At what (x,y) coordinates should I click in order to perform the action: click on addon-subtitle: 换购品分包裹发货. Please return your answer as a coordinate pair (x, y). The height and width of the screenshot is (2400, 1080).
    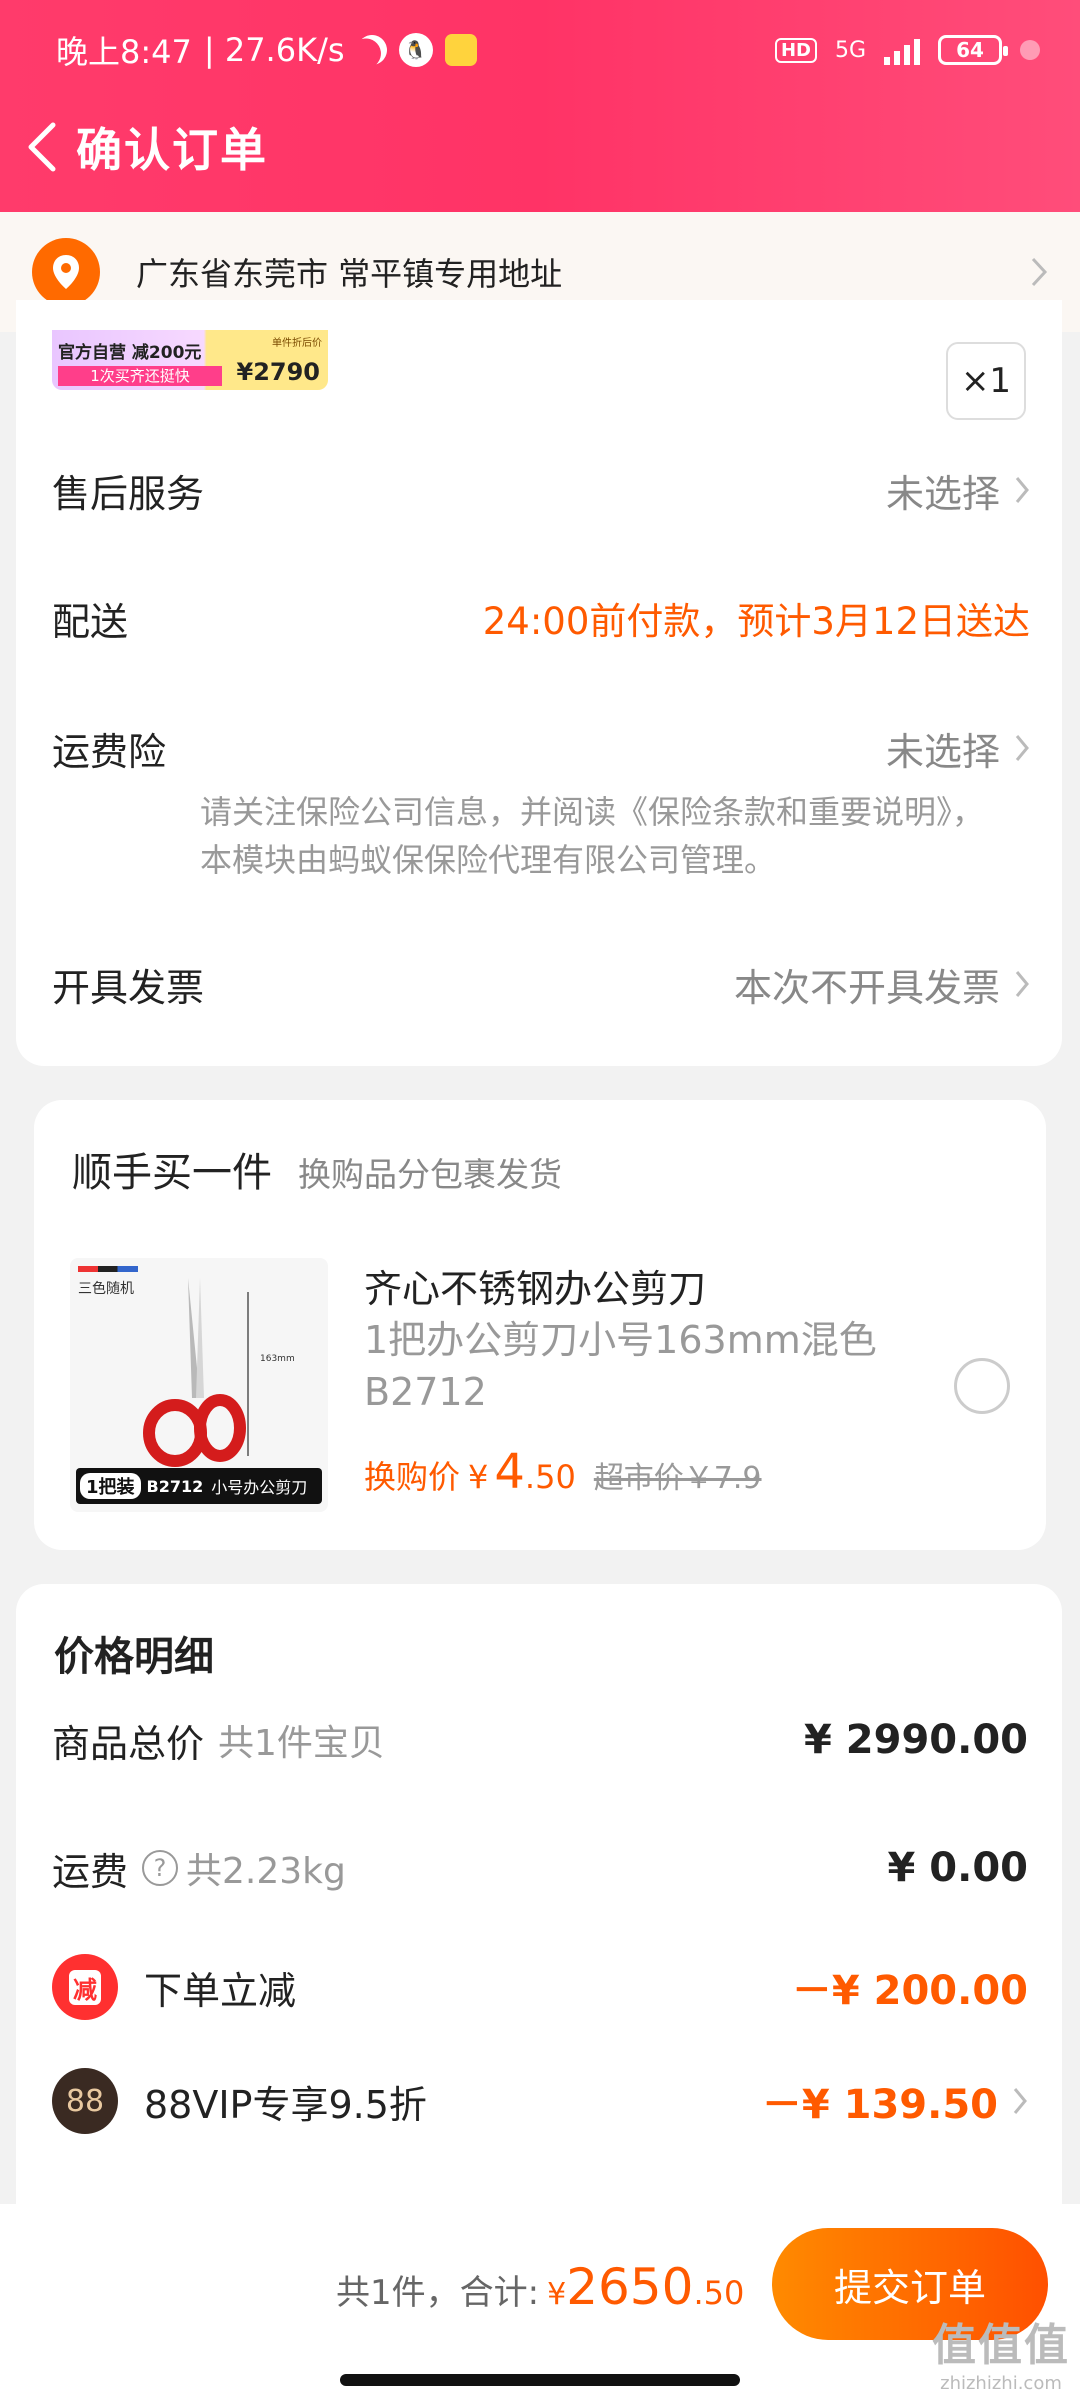
    Looking at the image, I should click on (430, 1174).